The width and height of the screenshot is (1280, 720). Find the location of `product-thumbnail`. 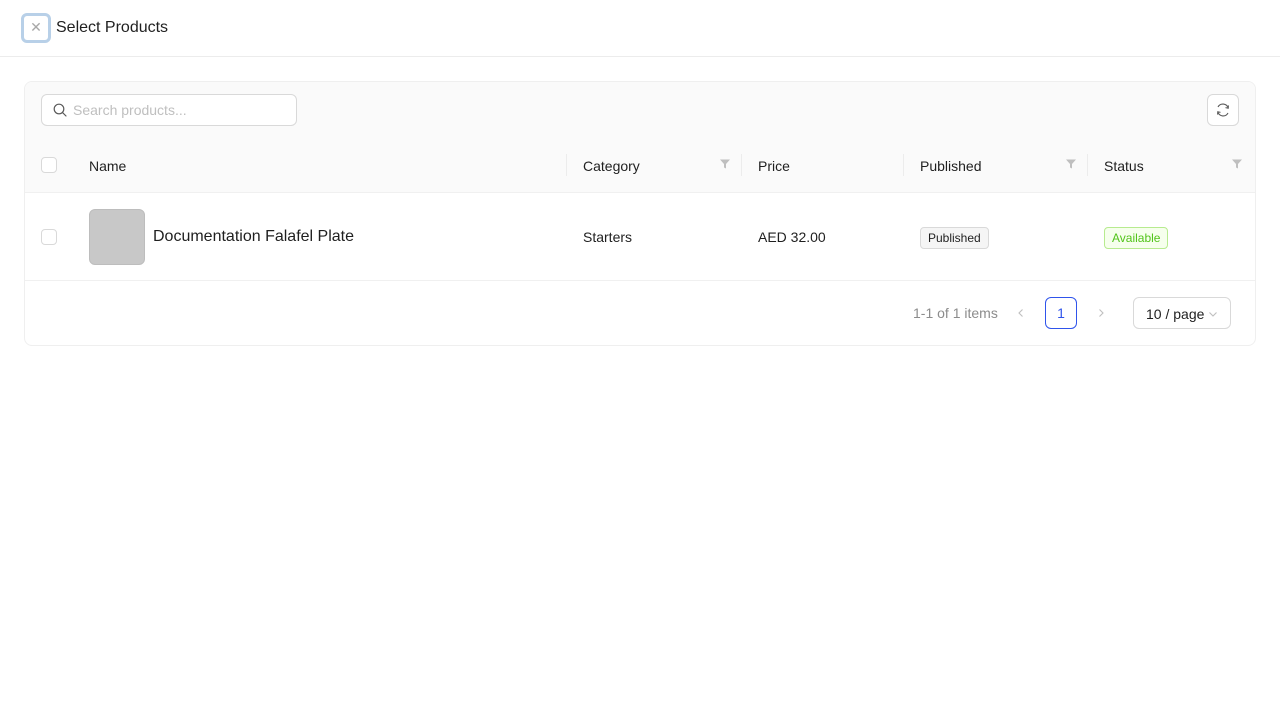

product-thumbnail is located at coordinates (117, 237).